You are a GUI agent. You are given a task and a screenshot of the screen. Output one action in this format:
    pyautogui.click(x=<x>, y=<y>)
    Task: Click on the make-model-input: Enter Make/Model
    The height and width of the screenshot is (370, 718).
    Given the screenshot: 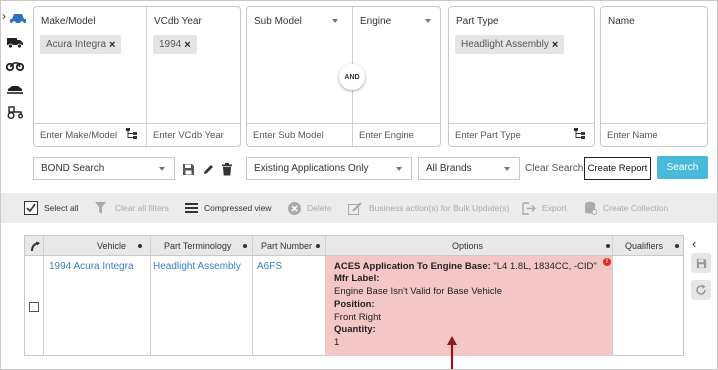 What is the action you would take?
    pyautogui.click(x=78, y=135)
    